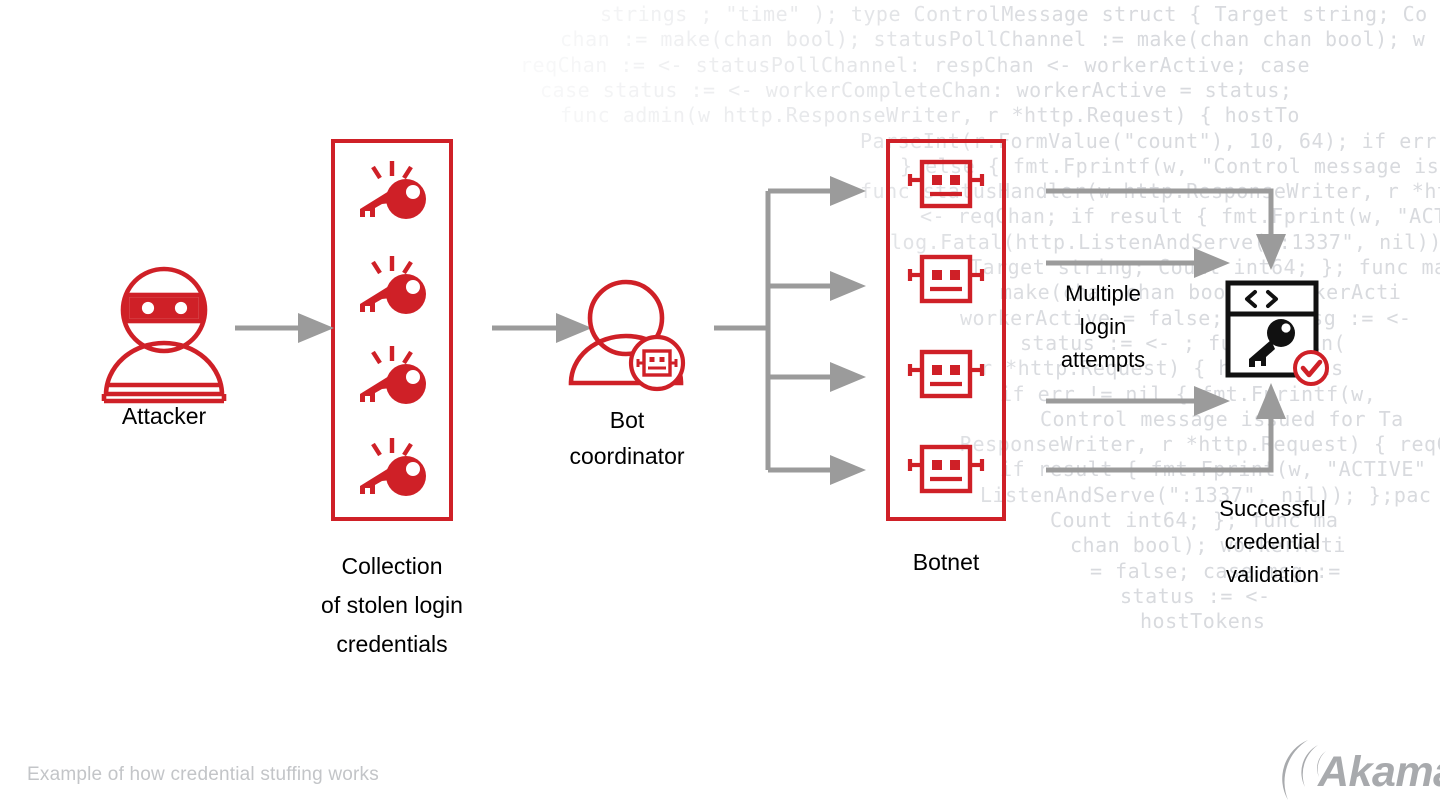  I want to click on coordinator-label-line2: coordinator, so click(627, 456).